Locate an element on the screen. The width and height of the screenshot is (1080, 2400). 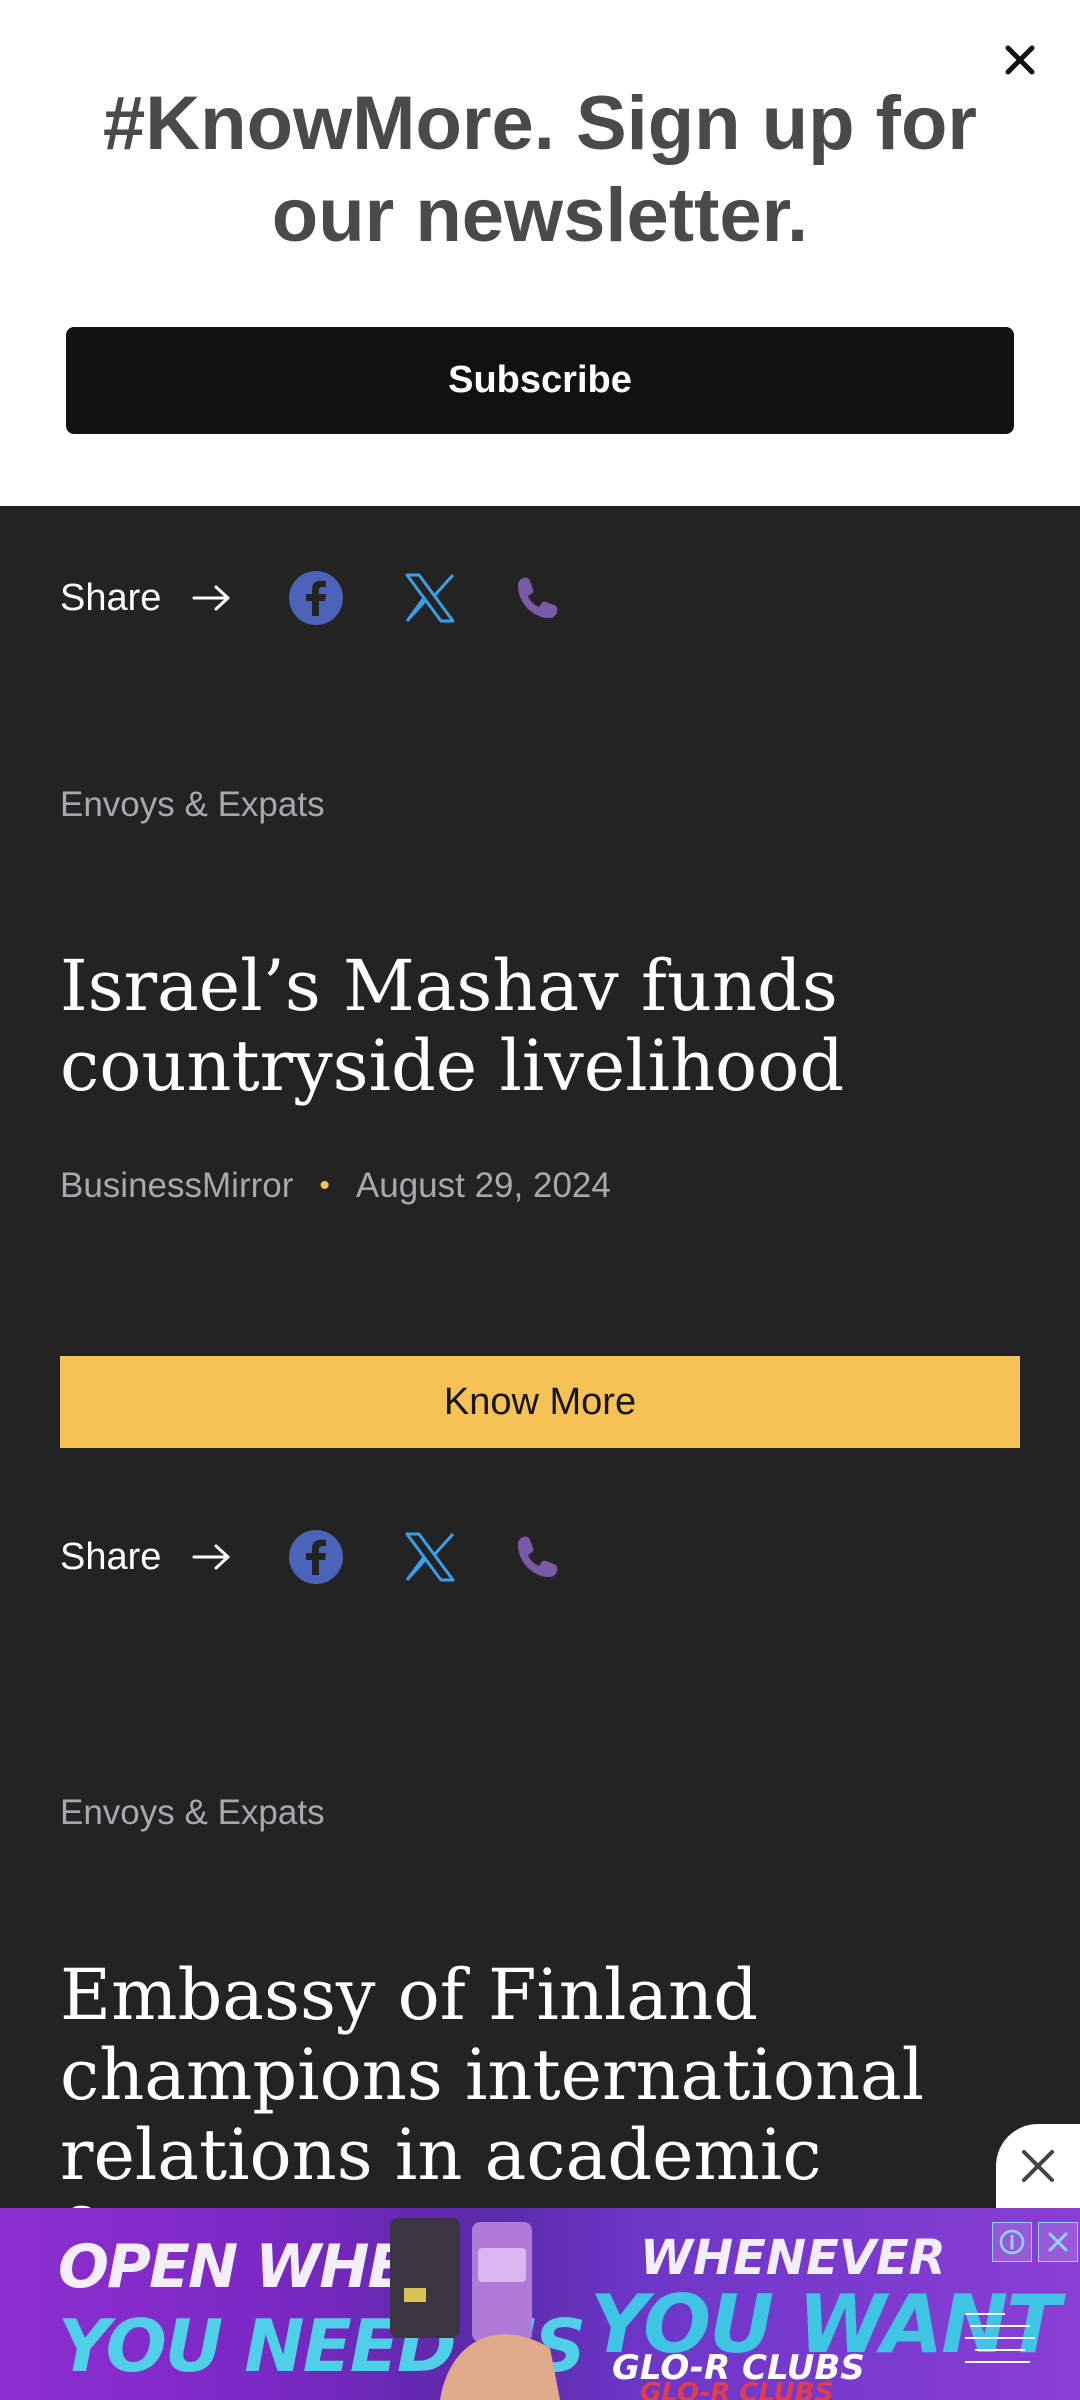
ad-brand-reflection: GLO-R CLUBS is located at coordinates (737, 2389).